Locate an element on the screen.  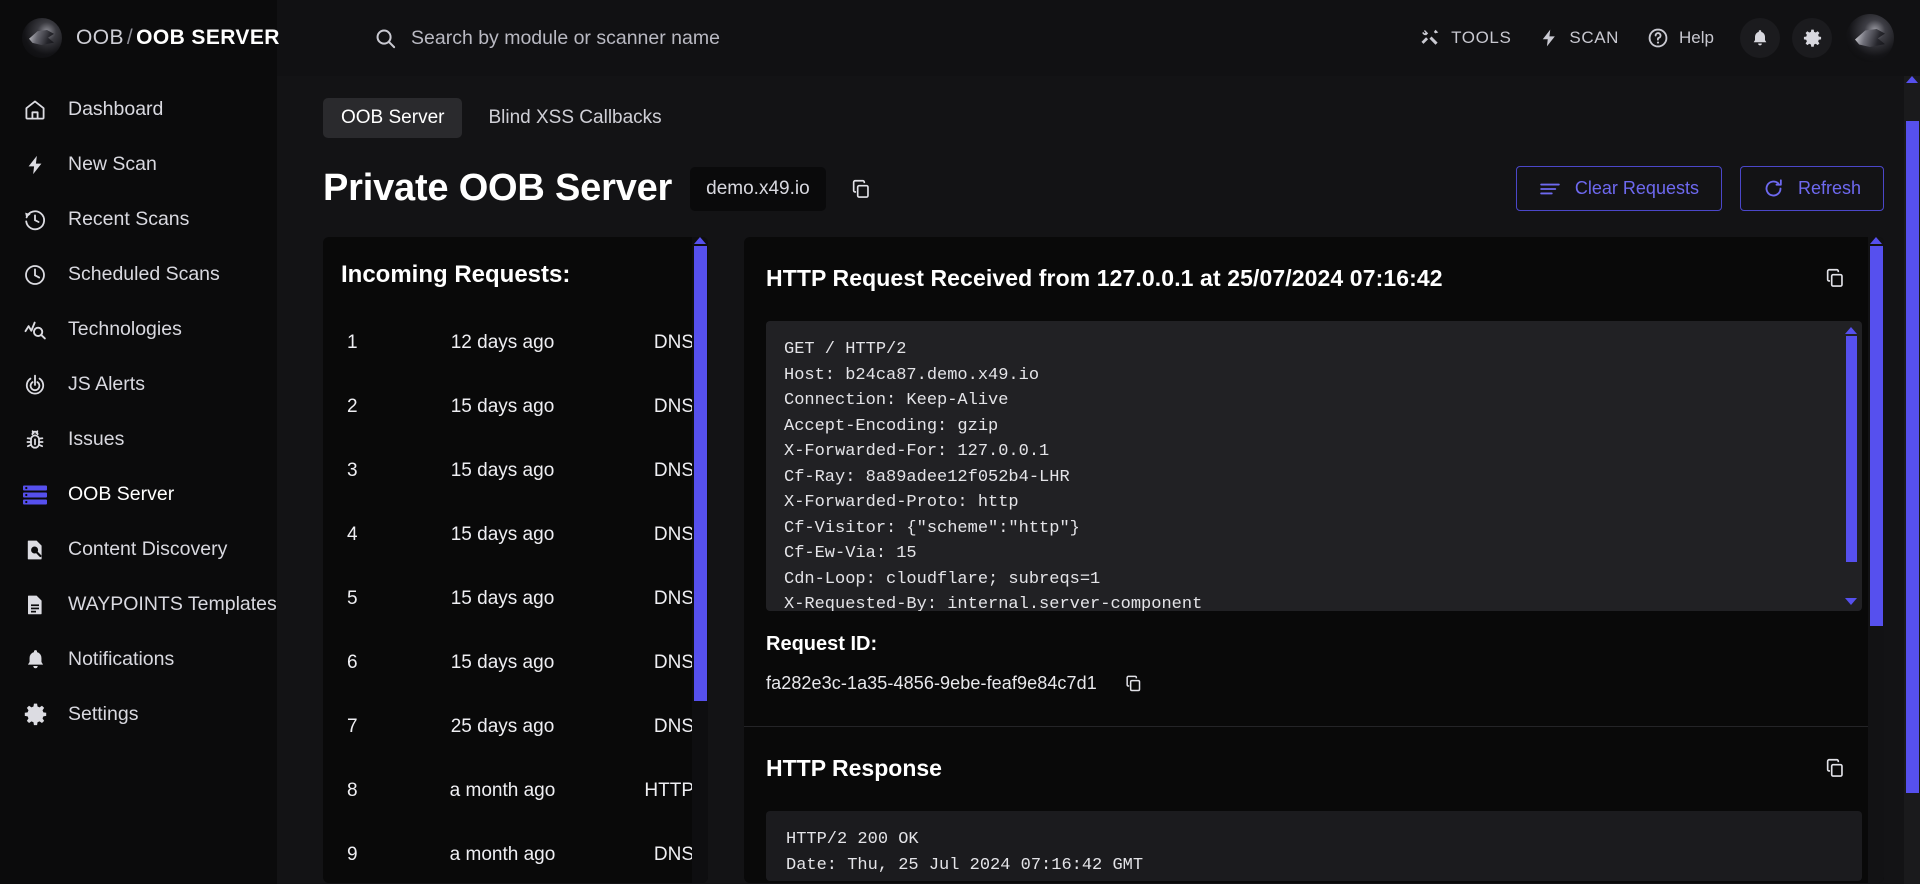
copy-response-button is located at coordinates (1835, 768).